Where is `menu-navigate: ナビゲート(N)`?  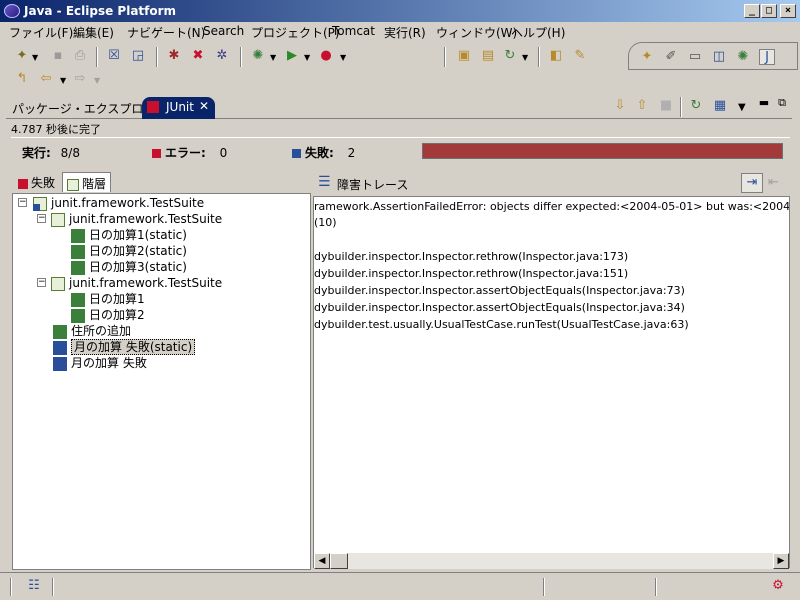 menu-navigate: ナビゲート(N) is located at coordinates (166, 32).